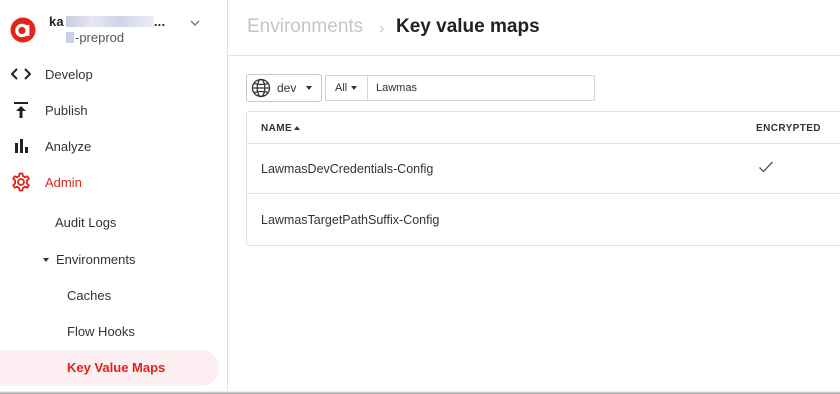 The width and height of the screenshot is (840, 394). Describe the element at coordinates (21, 74) in the screenshot. I see `code-icon` at that location.